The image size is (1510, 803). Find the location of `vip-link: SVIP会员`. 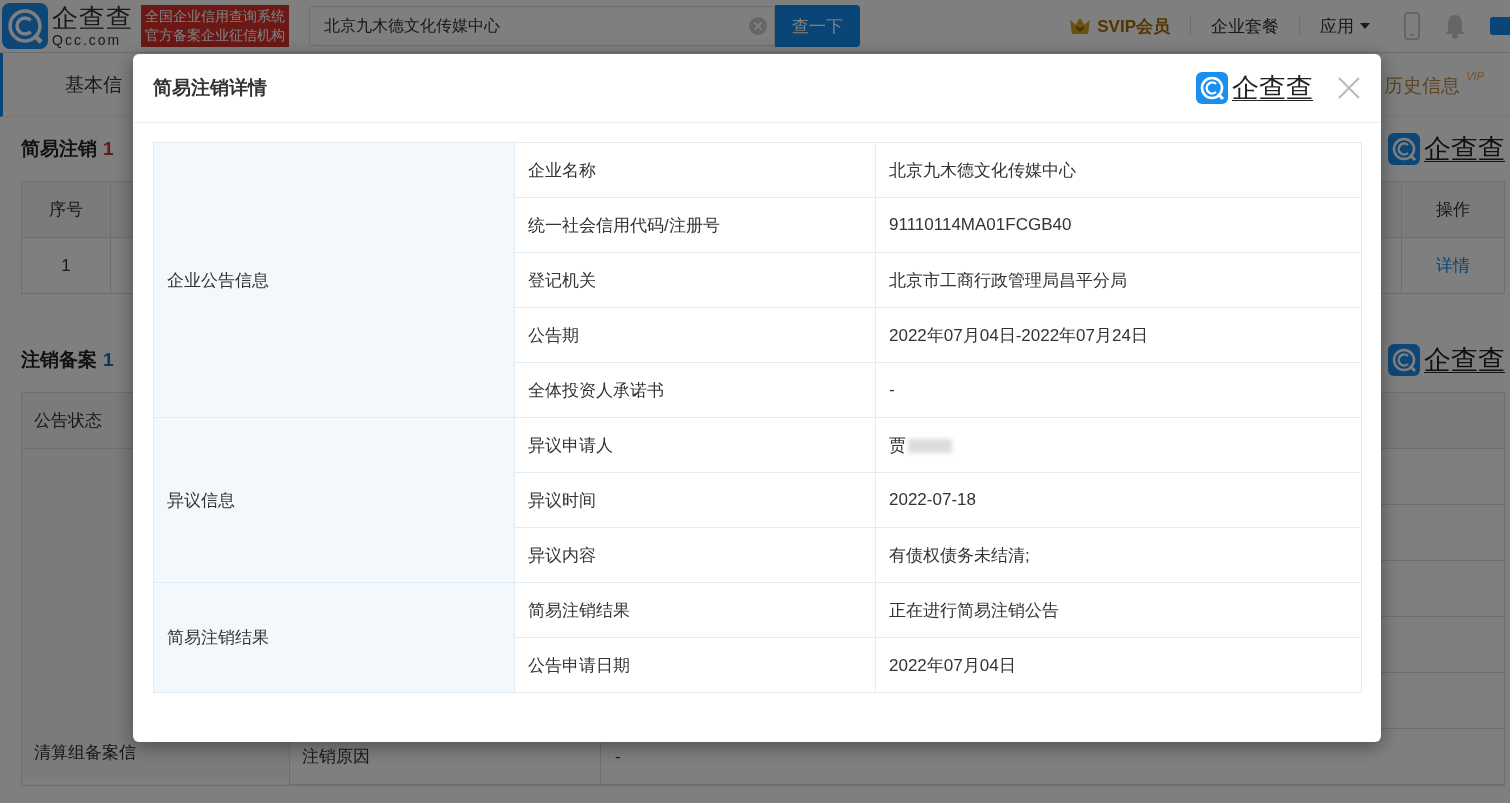

vip-link: SVIP会员 is located at coordinates (1119, 26).